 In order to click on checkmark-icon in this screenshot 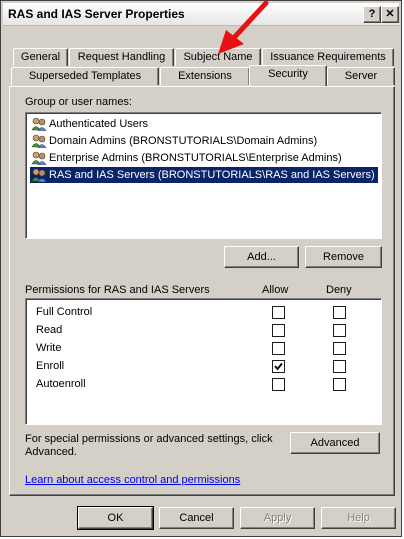, I will do `click(278, 366)`.